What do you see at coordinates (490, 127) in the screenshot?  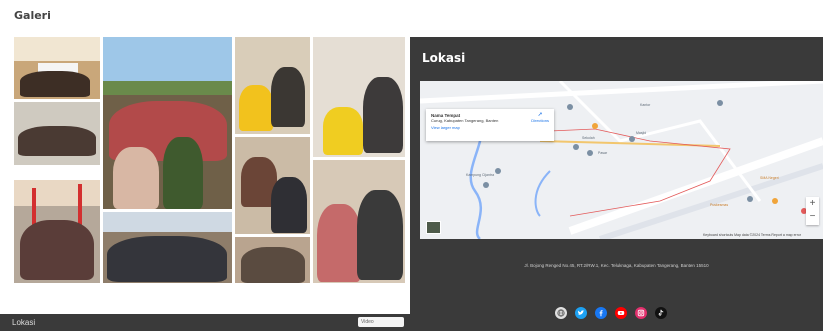 I see `view-larger-map-link: View larger map` at bounding box center [490, 127].